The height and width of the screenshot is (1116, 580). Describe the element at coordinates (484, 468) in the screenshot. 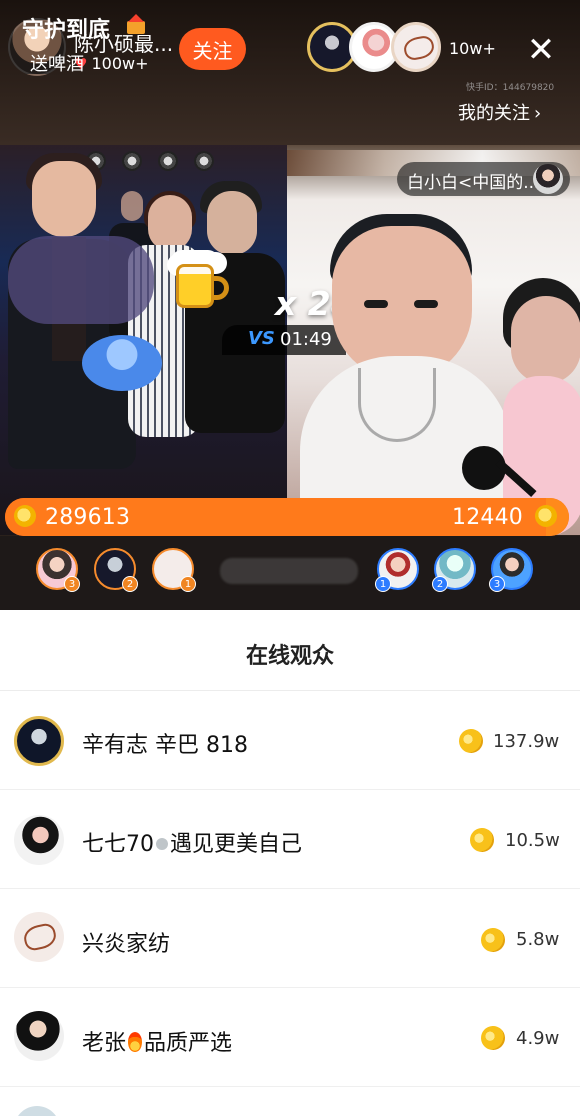

I see `microphone` at that location.